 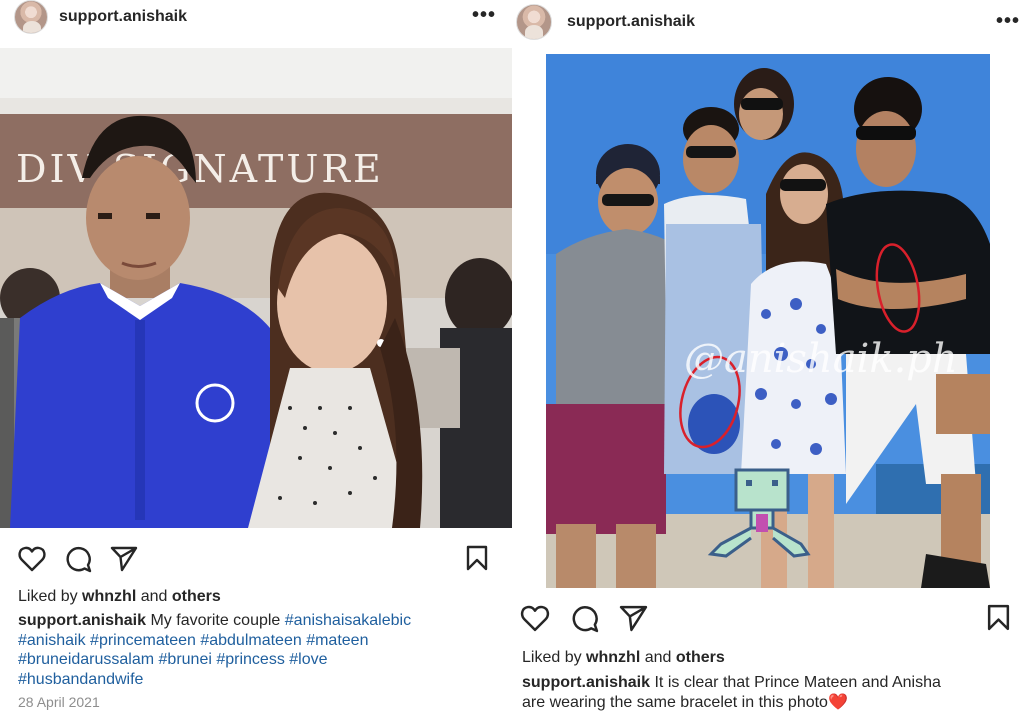 What do you see at coordinates (837, 702) in the screenshot?
I see `heart-emoji: ❤️` at bounding box center [837, 702].